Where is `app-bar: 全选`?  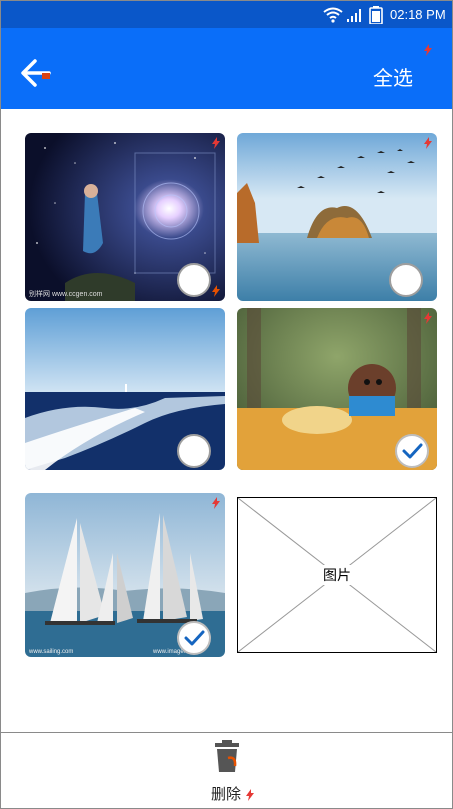
app-bar: 全选 is located at coordinates (226, 68).